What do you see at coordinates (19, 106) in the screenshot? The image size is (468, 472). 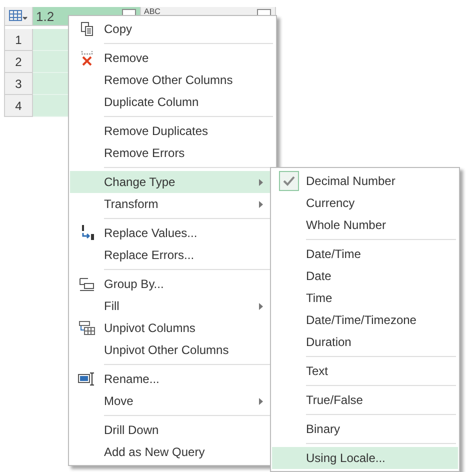 I see `row-number: 4` at bounding box center [19, 106].